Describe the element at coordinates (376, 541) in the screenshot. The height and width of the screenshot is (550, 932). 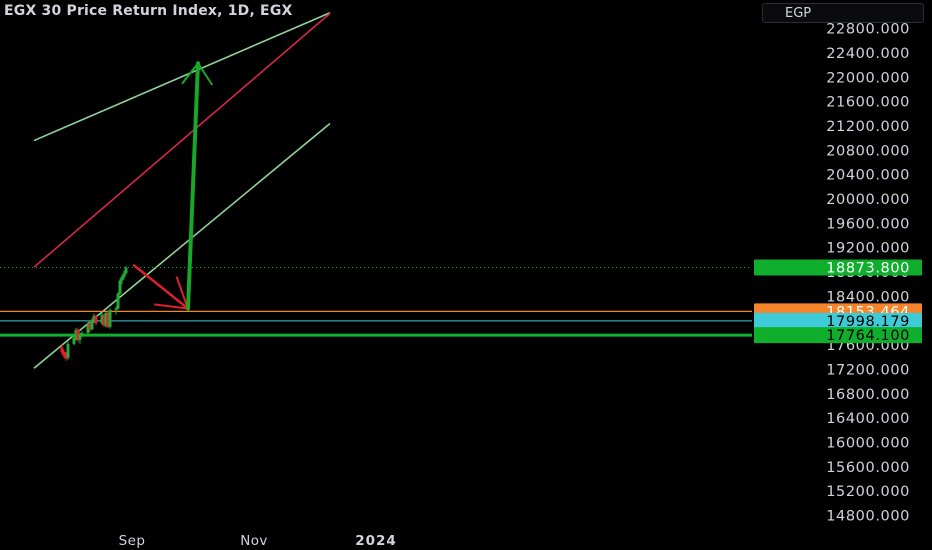
I see `x-tick-label: 2024` at that location.